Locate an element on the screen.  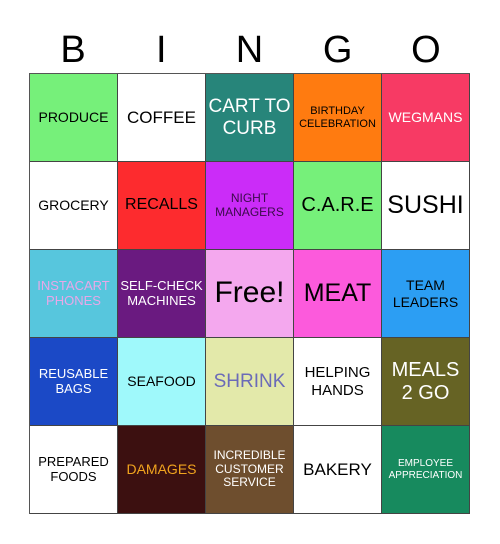
bingo-cell-birthday-celebration: BIRTHDAY CELEBRATION is located at coordinates (338, 118).